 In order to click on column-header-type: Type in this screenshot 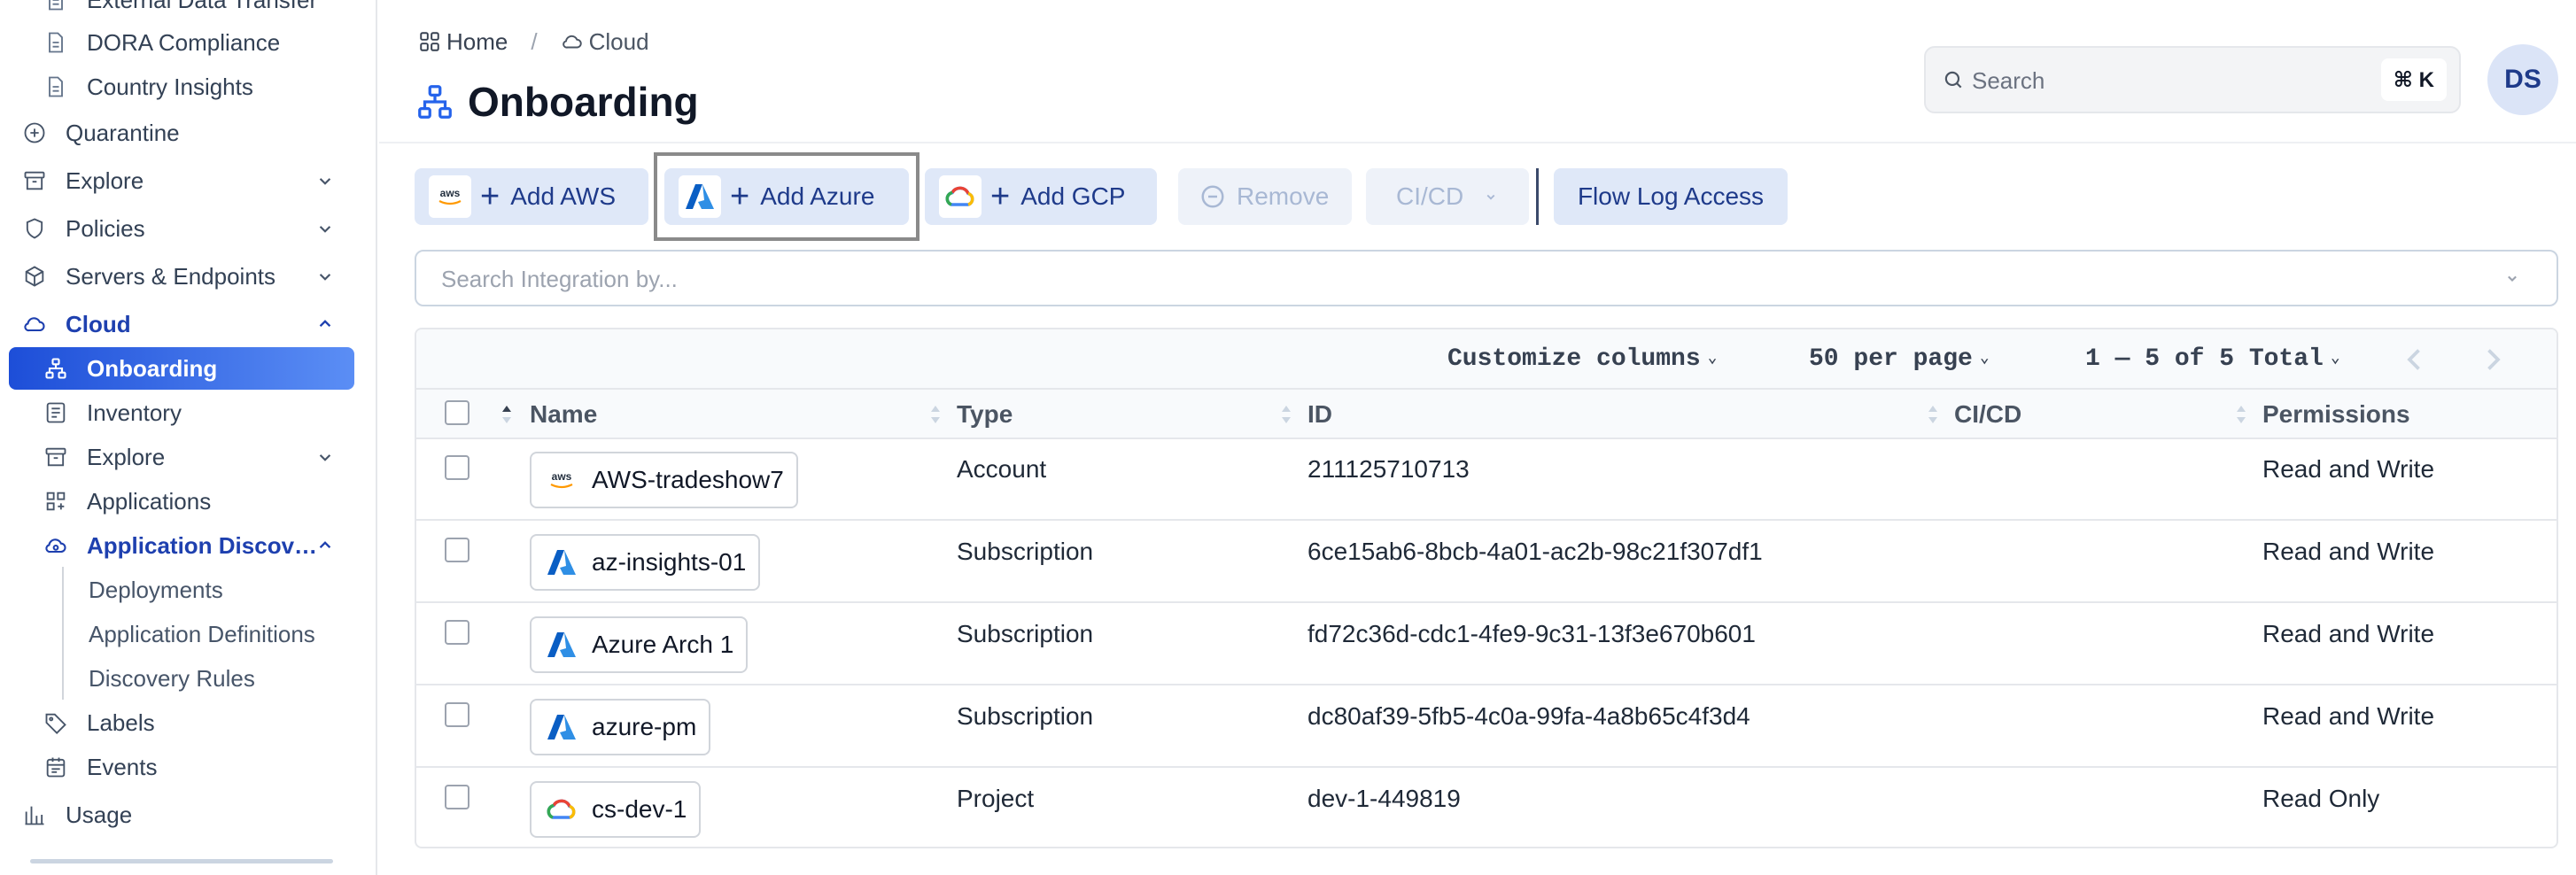, I will do `click(985, 414)`.